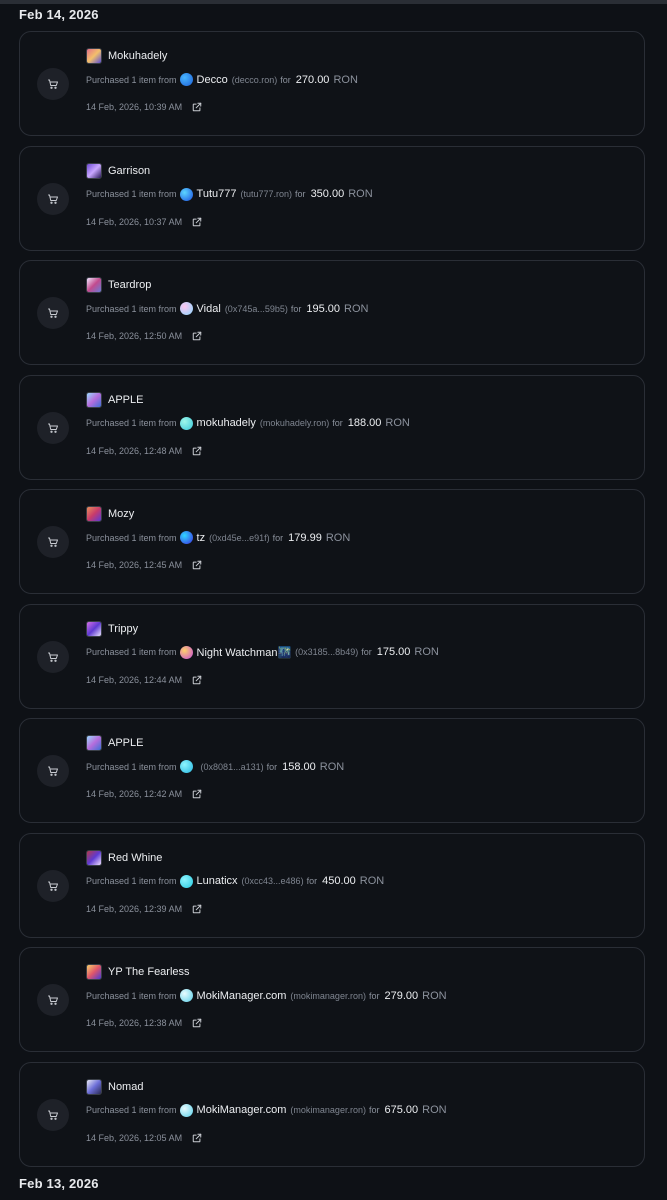  Describe the element at coordinates (256, 309) in the screenshot. I see `seller-address: (0x745a...59b5)` at that location.